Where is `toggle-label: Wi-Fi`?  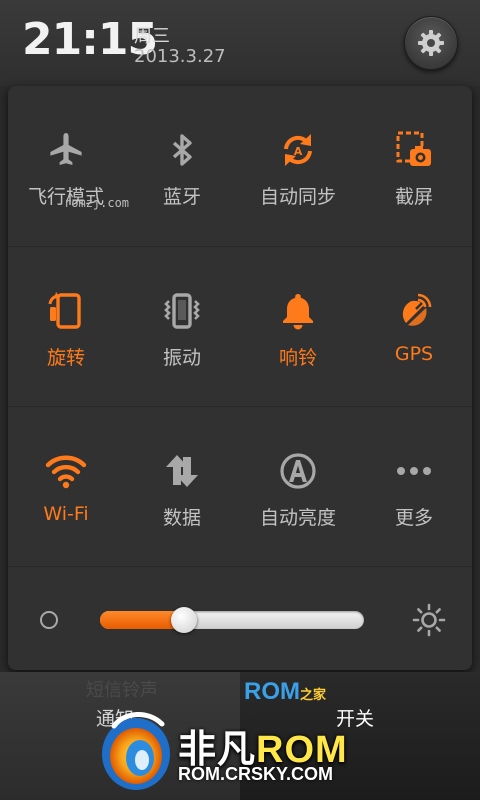
toggle-label: Wi-Fi is located at coordinates (66, 514).